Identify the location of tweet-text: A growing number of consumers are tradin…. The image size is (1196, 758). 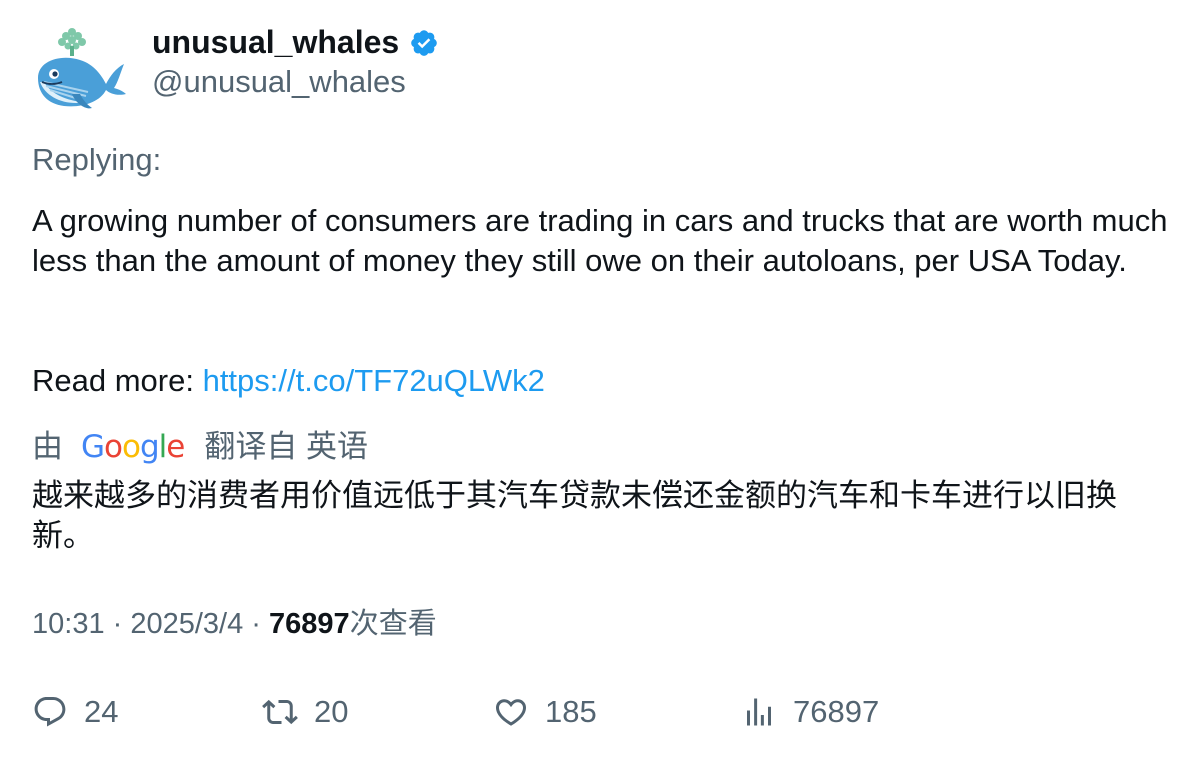
(602, 241).